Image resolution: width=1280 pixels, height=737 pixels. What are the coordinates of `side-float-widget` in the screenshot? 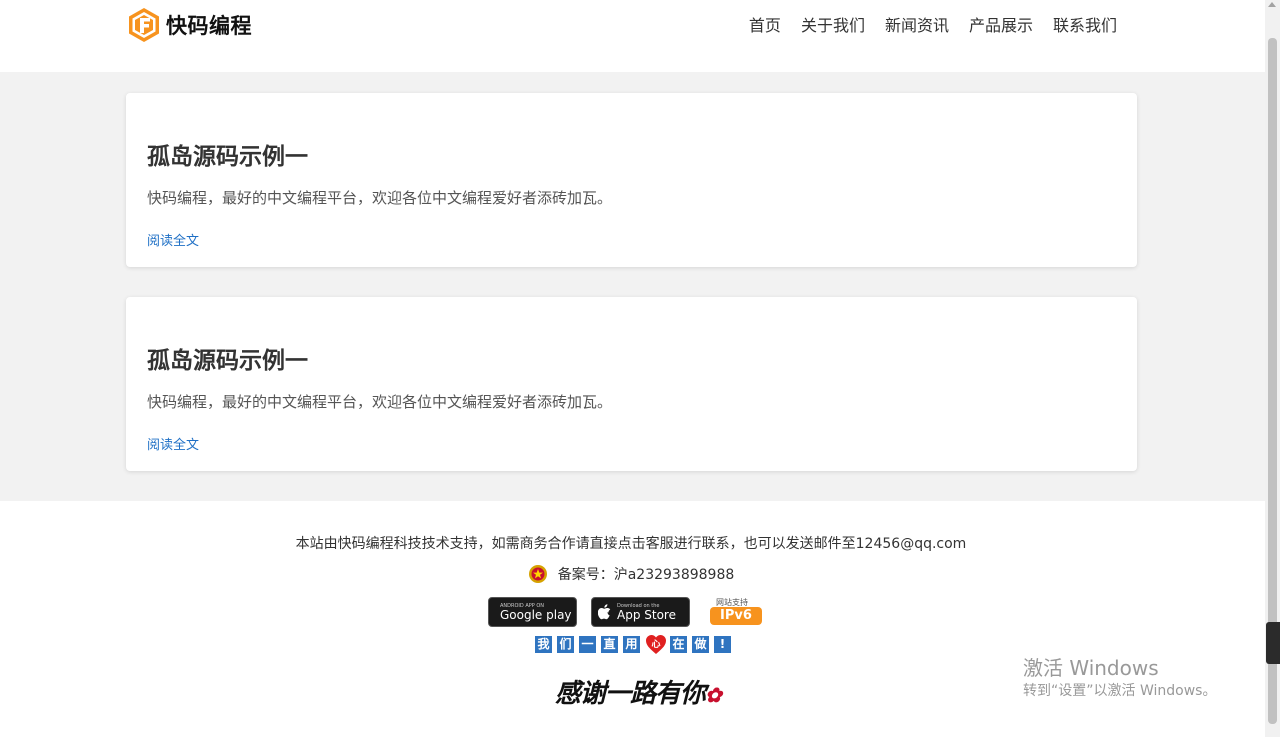 It's located at (1273, 643).